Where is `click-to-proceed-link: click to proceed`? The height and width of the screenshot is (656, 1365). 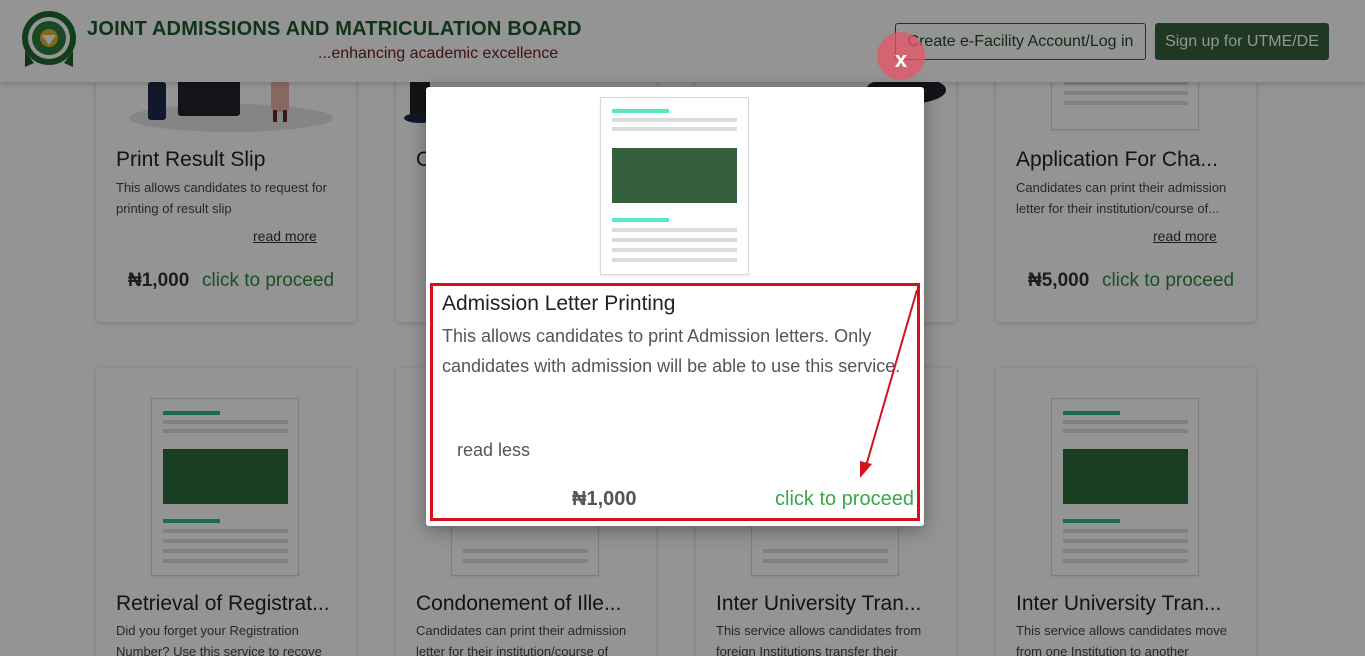 click-to-proceed-link: click to proceed is located at coordinates (844, 499).